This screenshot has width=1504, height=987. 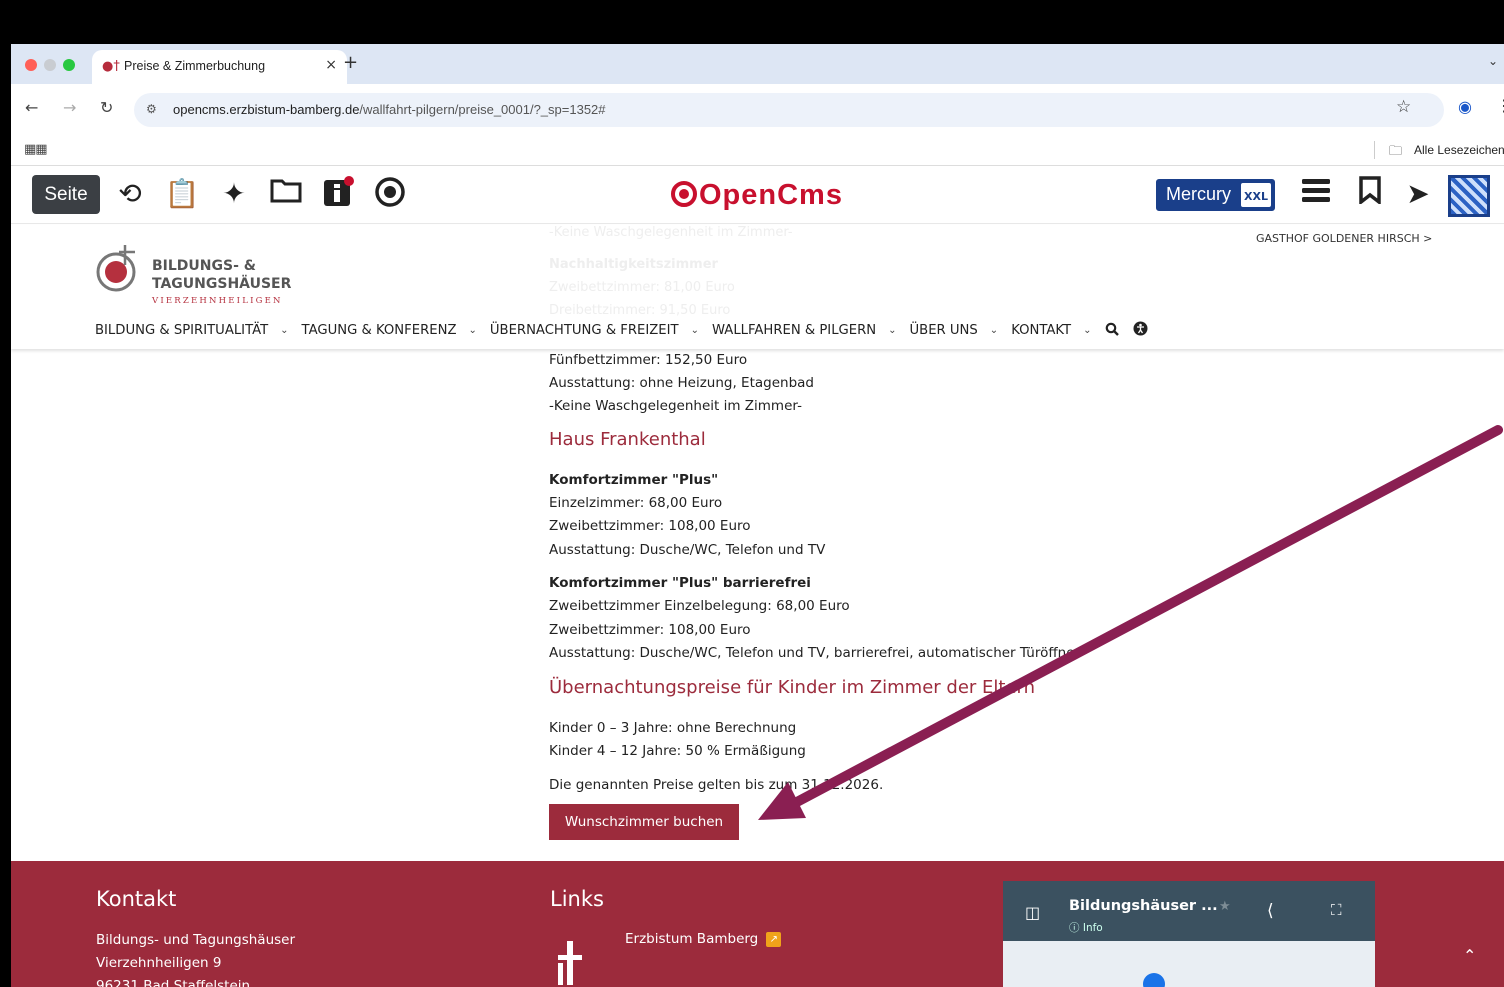 What do you see at coordinates (222, 284) in the screenshot?
I see `logo-line-2: TAGUNGSHÄUSER` at bounding box center [222, 284].